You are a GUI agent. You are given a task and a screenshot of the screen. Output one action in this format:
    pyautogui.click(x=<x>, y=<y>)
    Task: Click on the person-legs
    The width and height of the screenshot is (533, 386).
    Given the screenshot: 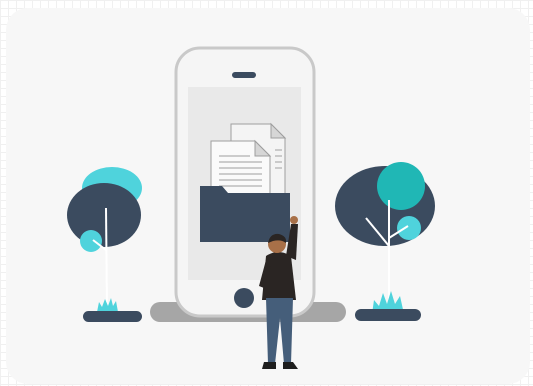 What is the action you would take?
    pyautogui.click(x=279, y=331)
    